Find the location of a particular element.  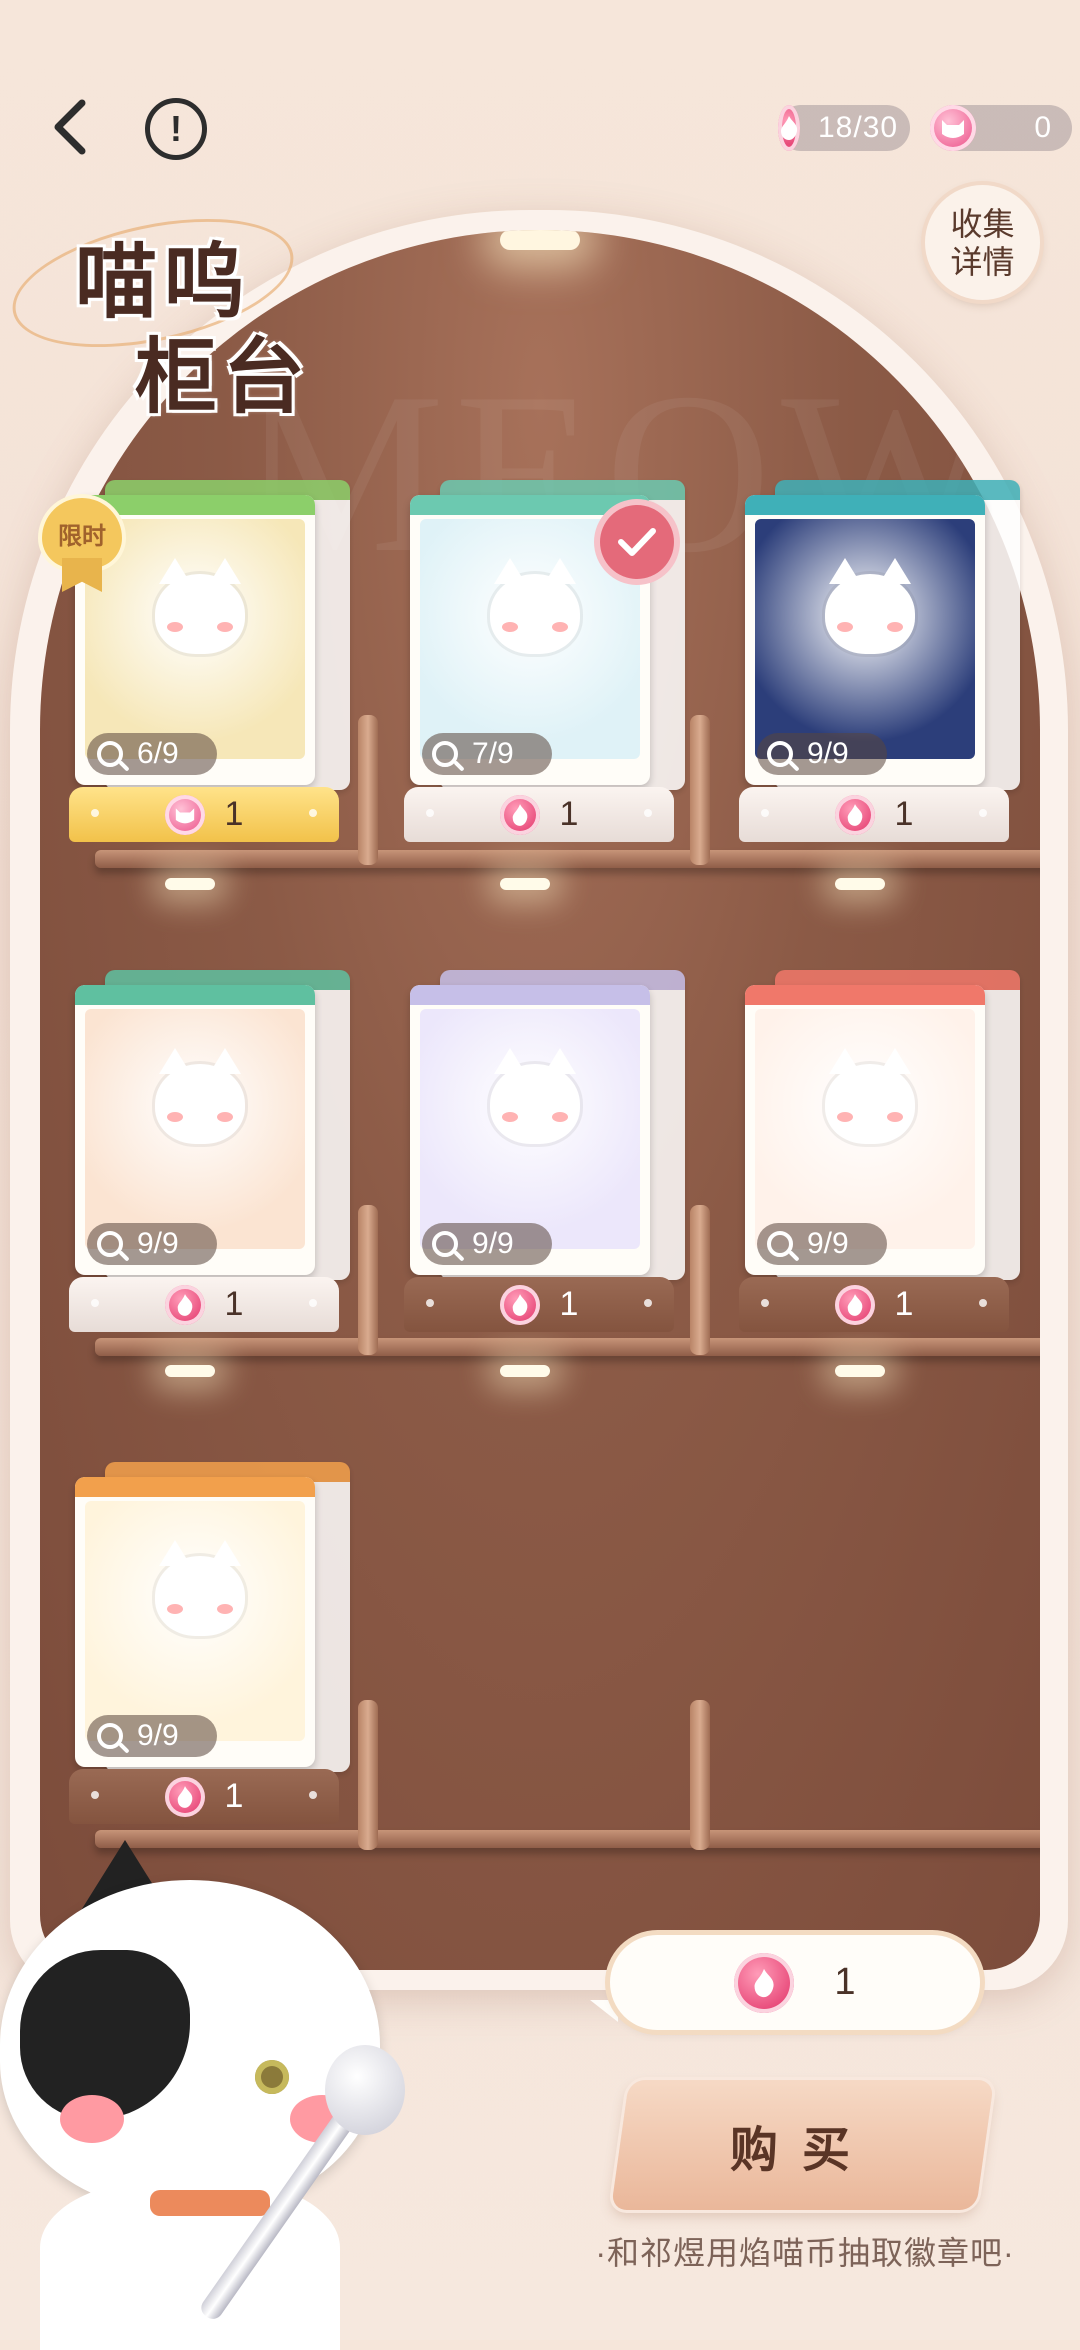

ceiling-light is located at coordinates (540, 240).